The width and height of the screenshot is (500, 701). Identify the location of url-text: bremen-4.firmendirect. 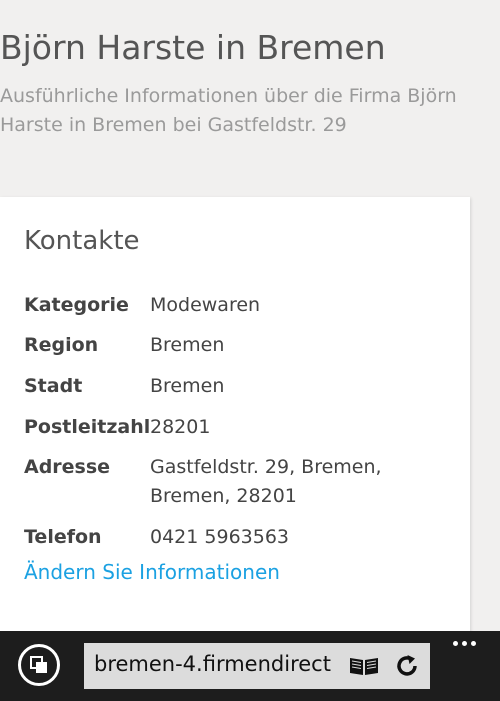
(219, 664).